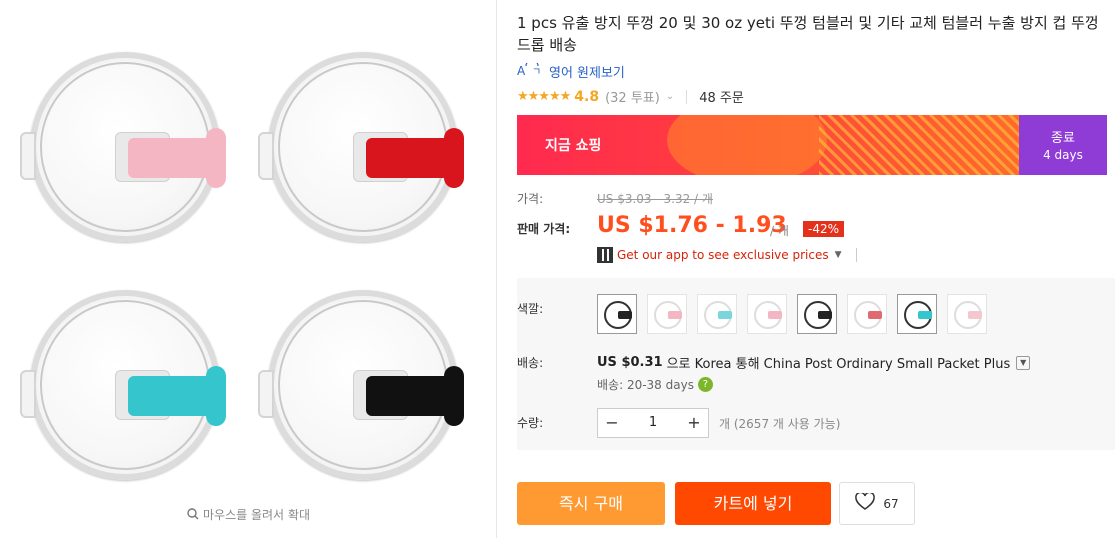 The width and height of the screenshot is (1115, 538). I want to click on decrease-button: −, so click(612, 423).